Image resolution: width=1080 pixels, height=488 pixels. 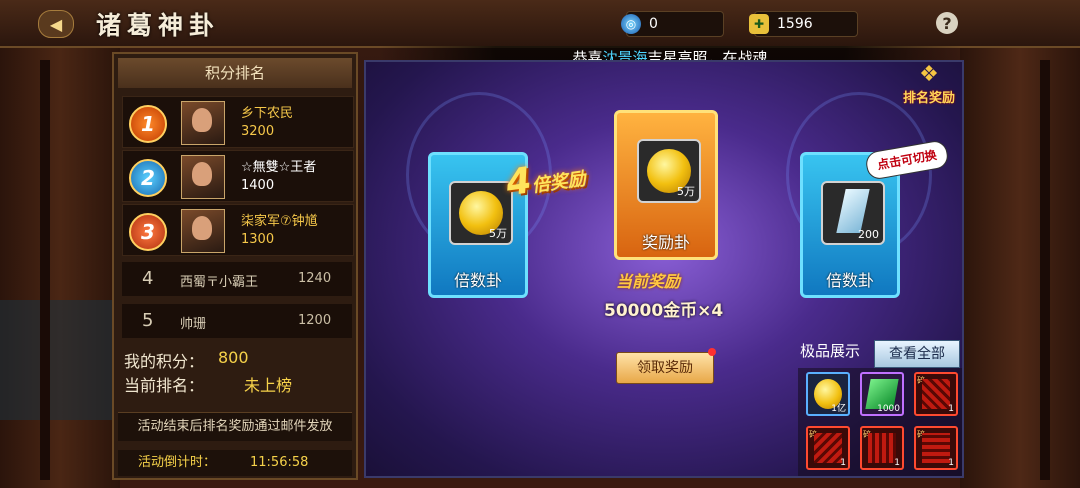 I want to click on my-rank-value: 未上榜, so click(x=268, y=385).